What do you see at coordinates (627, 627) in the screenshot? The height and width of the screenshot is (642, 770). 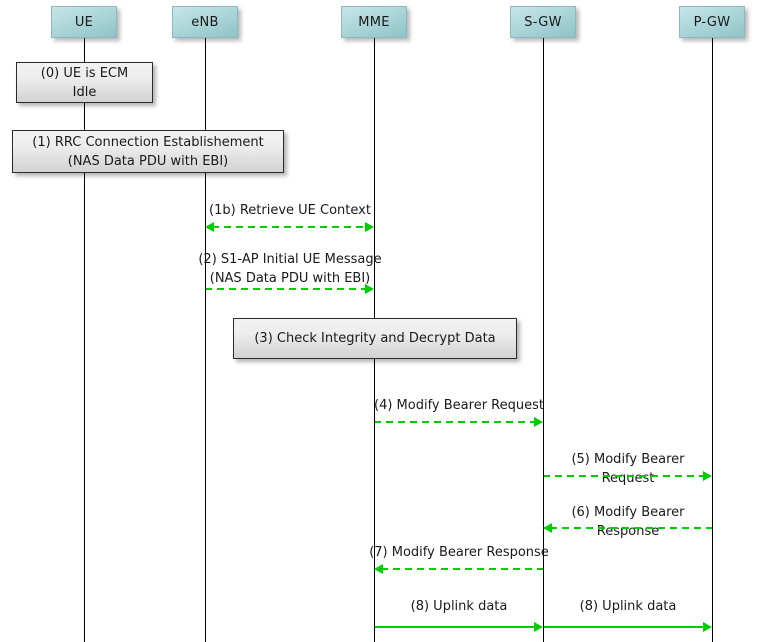 I see `msg-8b-arrow` at bounding box center [627, 627].